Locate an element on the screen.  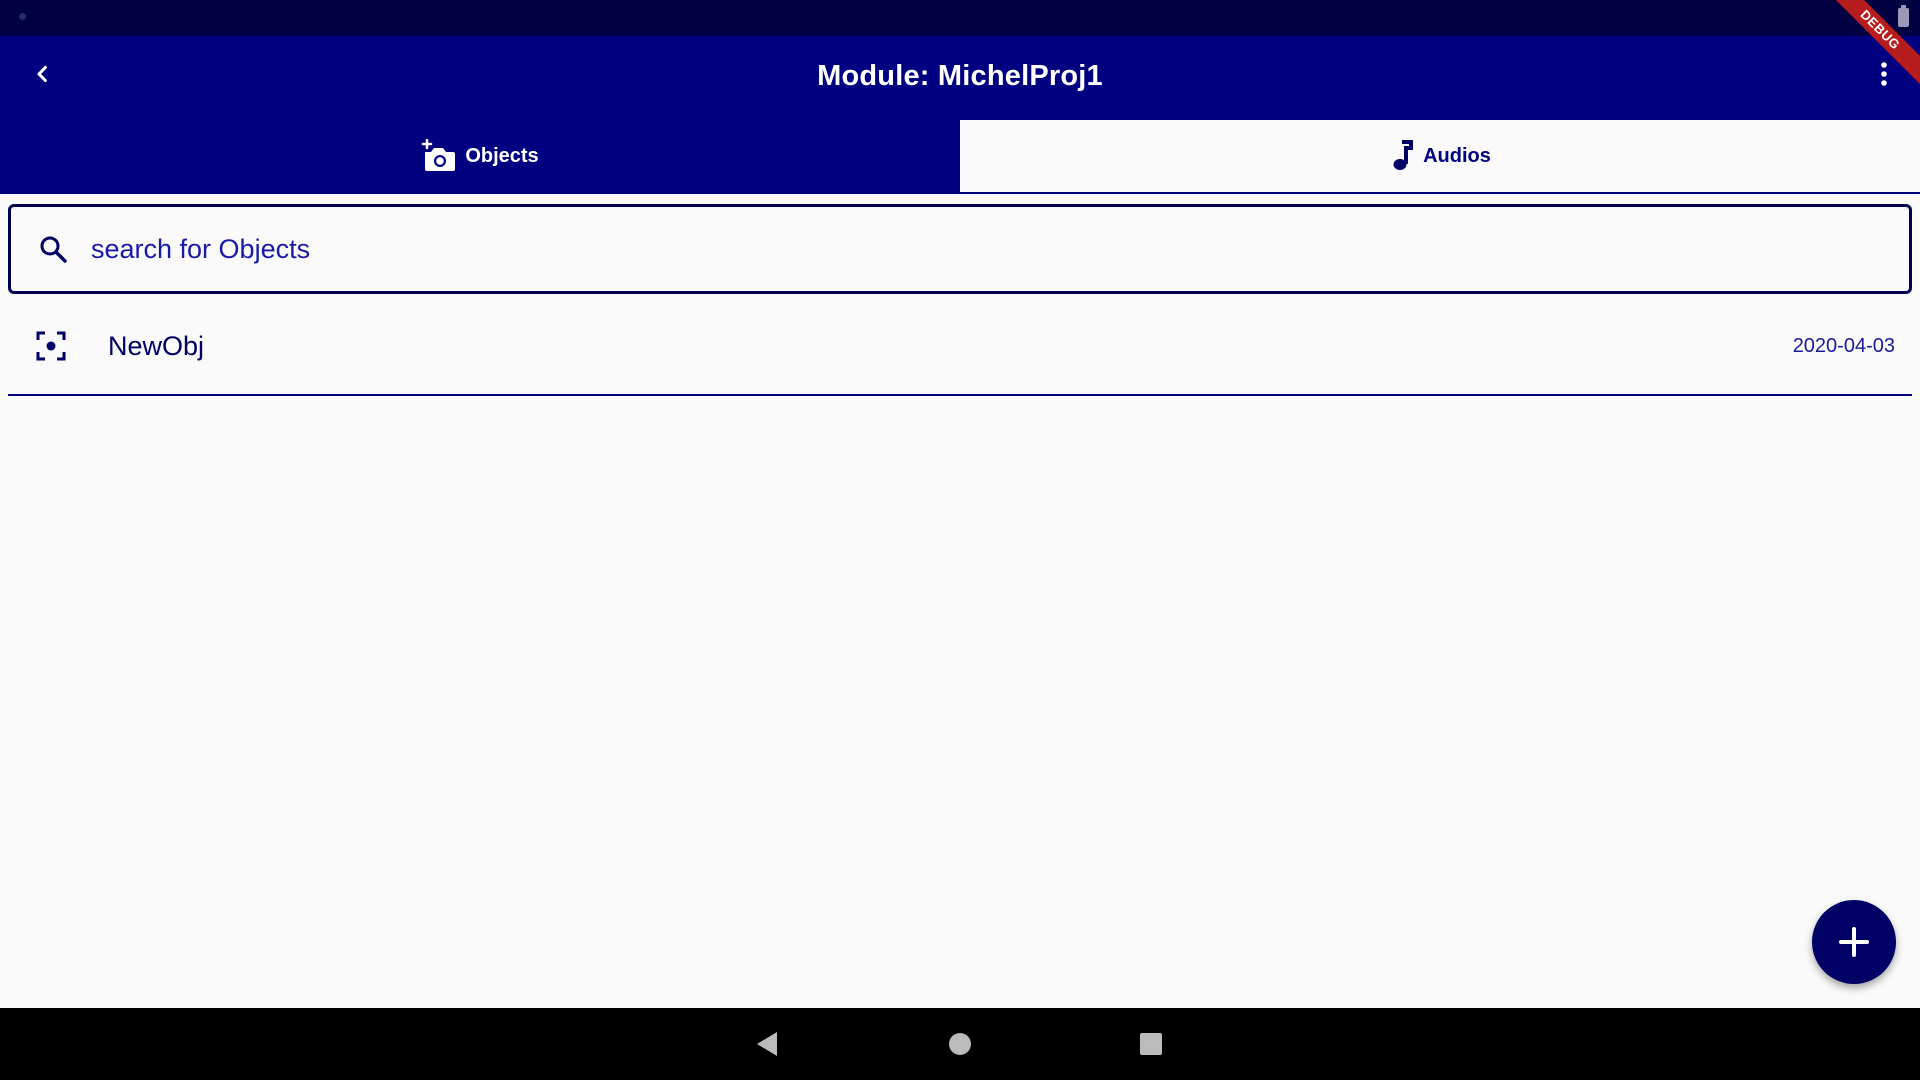
tab-audios-label: Audios is located at coordinates (1457, 155).